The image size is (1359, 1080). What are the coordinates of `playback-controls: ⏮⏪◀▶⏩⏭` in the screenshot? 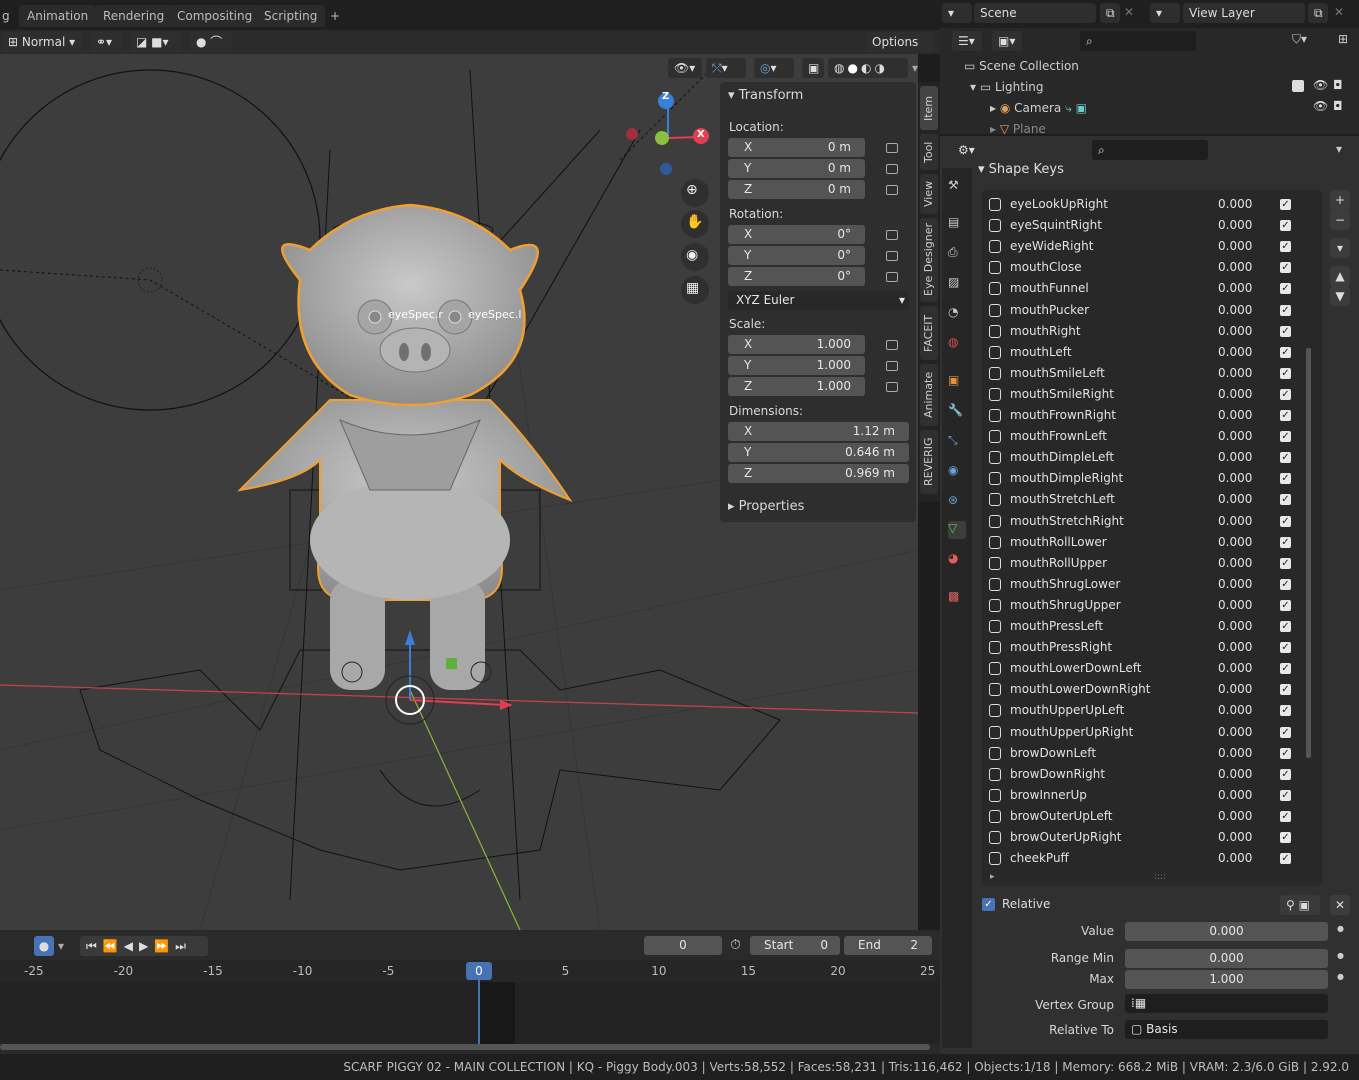 It's located at (144, 946).